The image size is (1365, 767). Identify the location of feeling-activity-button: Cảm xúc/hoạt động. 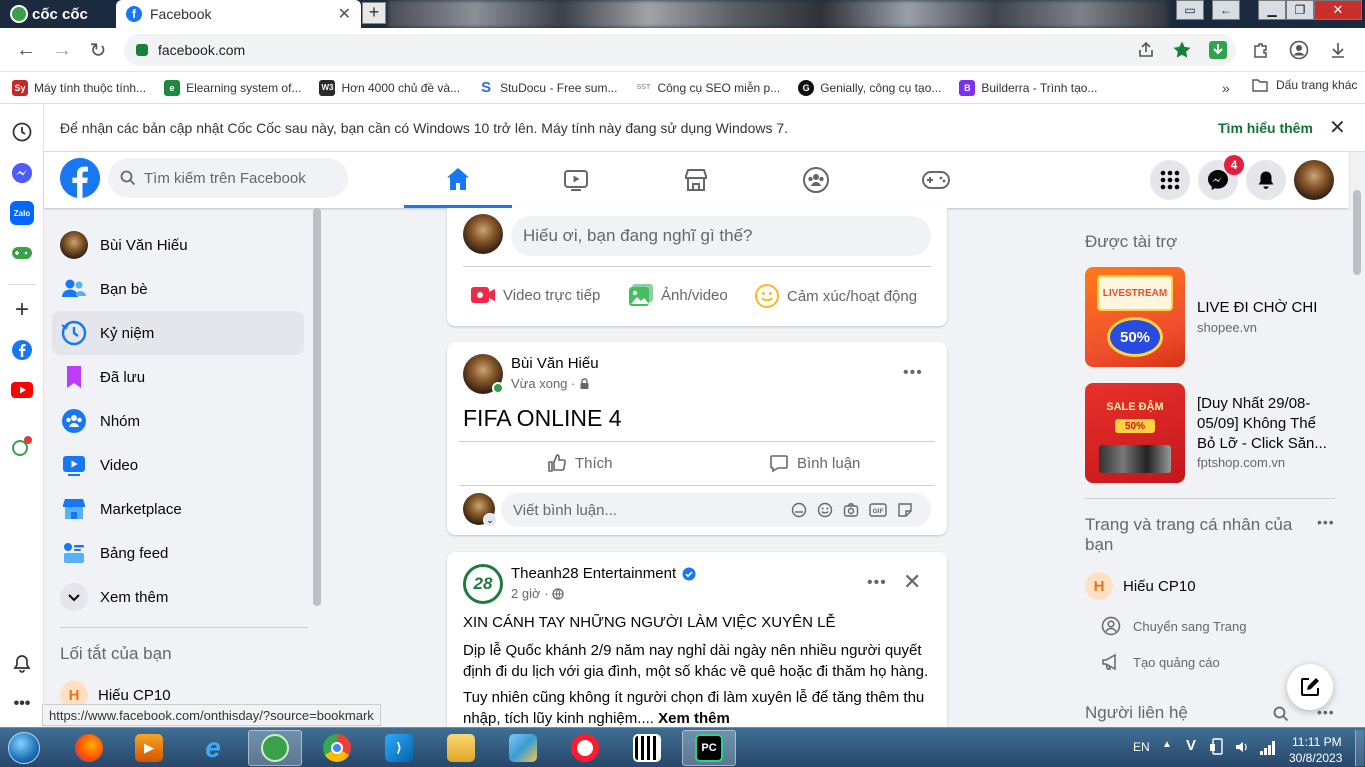
(836, 296).